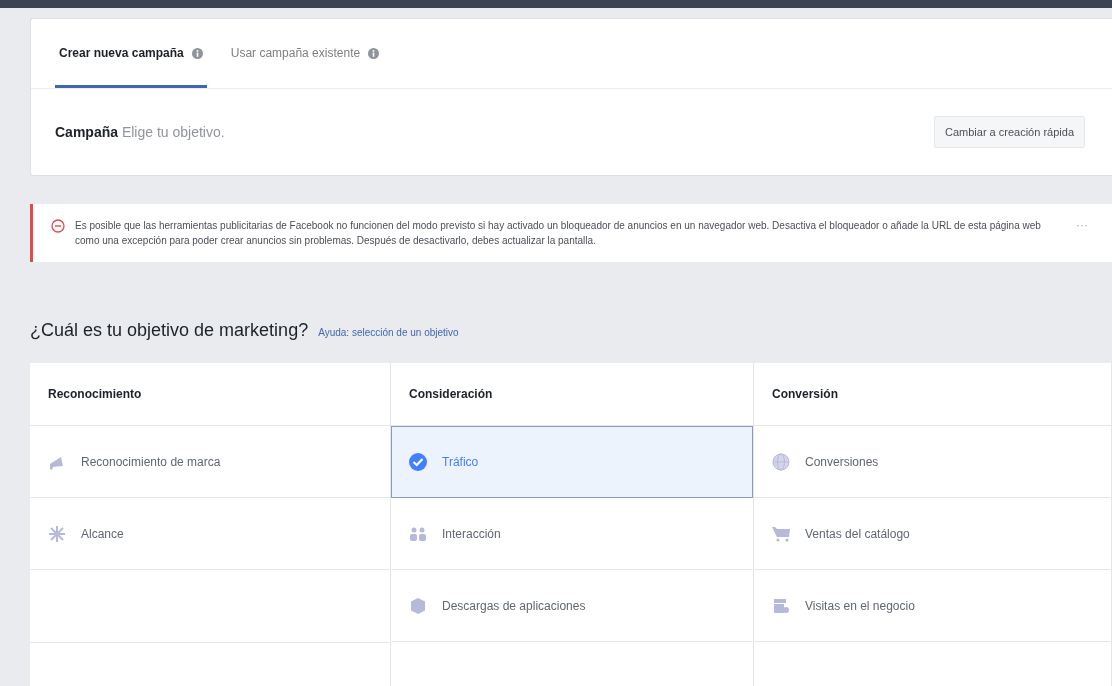 The width and height of the screenshot is (1112, 686). Describe the element at coordinates (558, 233) in the screenshot. I see `alert-message: Es posible que las herramientas publicitarias de Facebook no funcionen del modo previsto si hay activado un bloqueador de anuncios en un navegador web. Desactiva el bloqueador o añade la URL de esta página web como una excepción para poder crear anuncios sin problemas. Después de desactivarlo, debes actualizar la pantalla.` at that location.